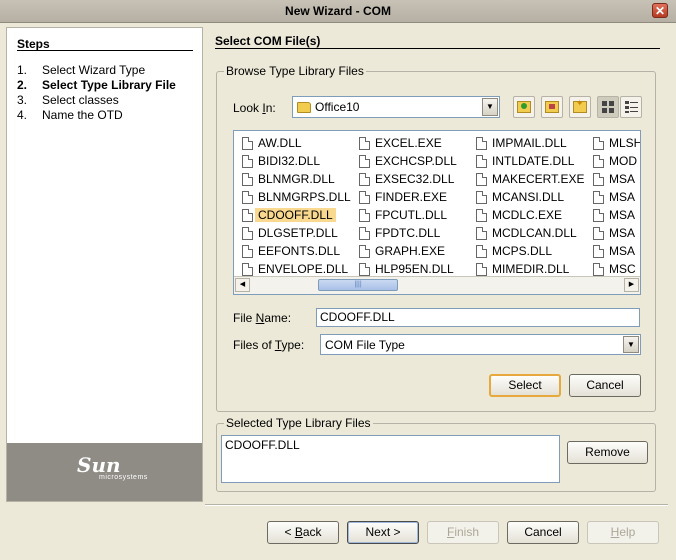 The image size is (676, 560). Describe the element at coordinates (293, 233) in the screenshot. I see `file-item: DLGSETP.DLL` at that location.